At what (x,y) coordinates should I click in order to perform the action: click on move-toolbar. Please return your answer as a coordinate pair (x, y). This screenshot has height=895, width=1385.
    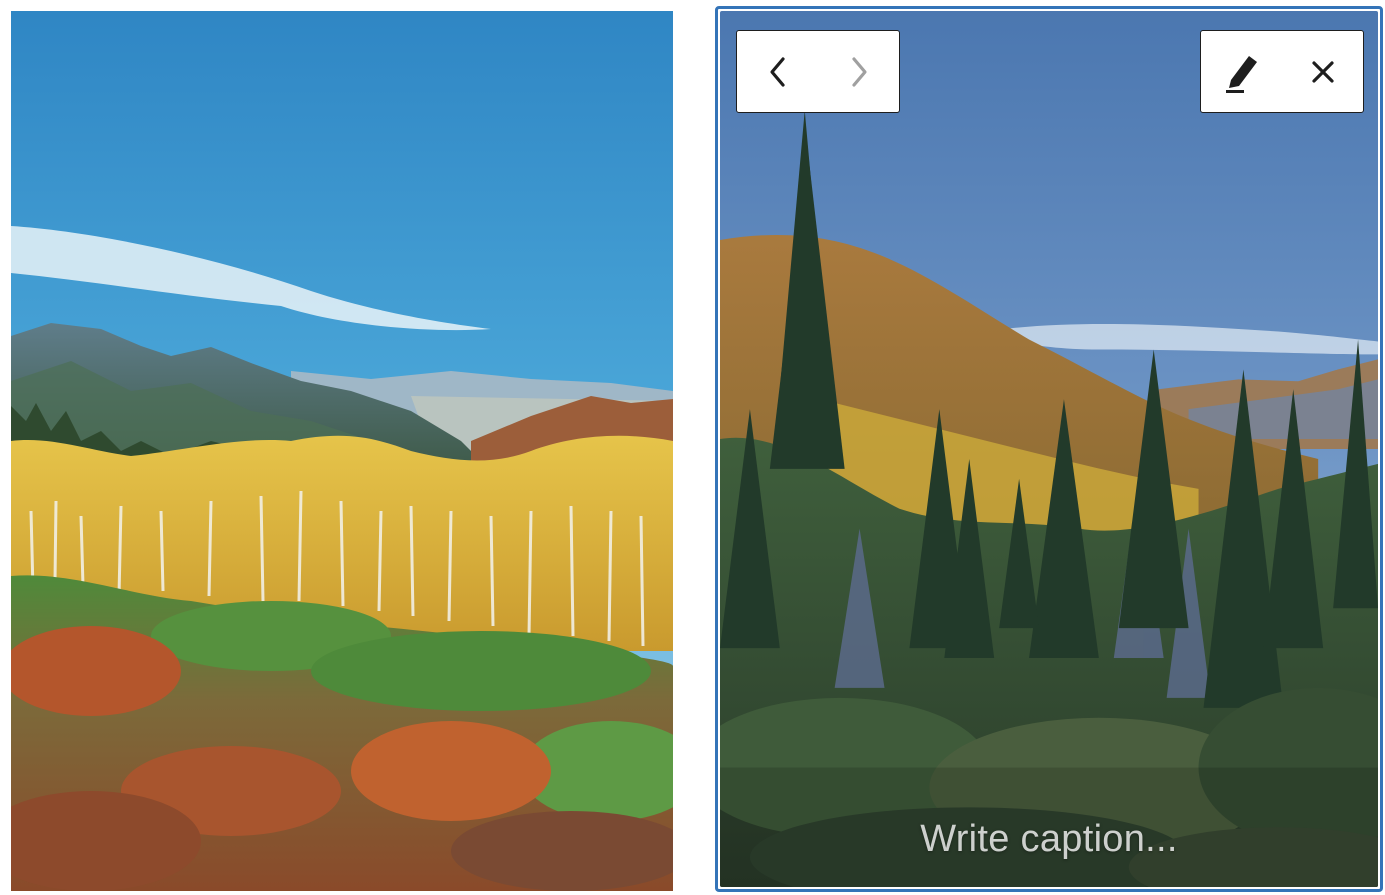
    Looking at the image, I should click on (818, 71).